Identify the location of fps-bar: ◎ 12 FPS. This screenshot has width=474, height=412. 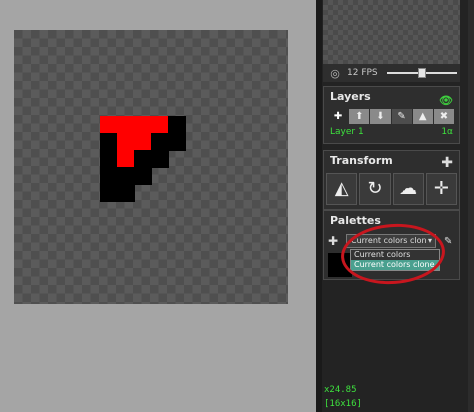
(391, 73).